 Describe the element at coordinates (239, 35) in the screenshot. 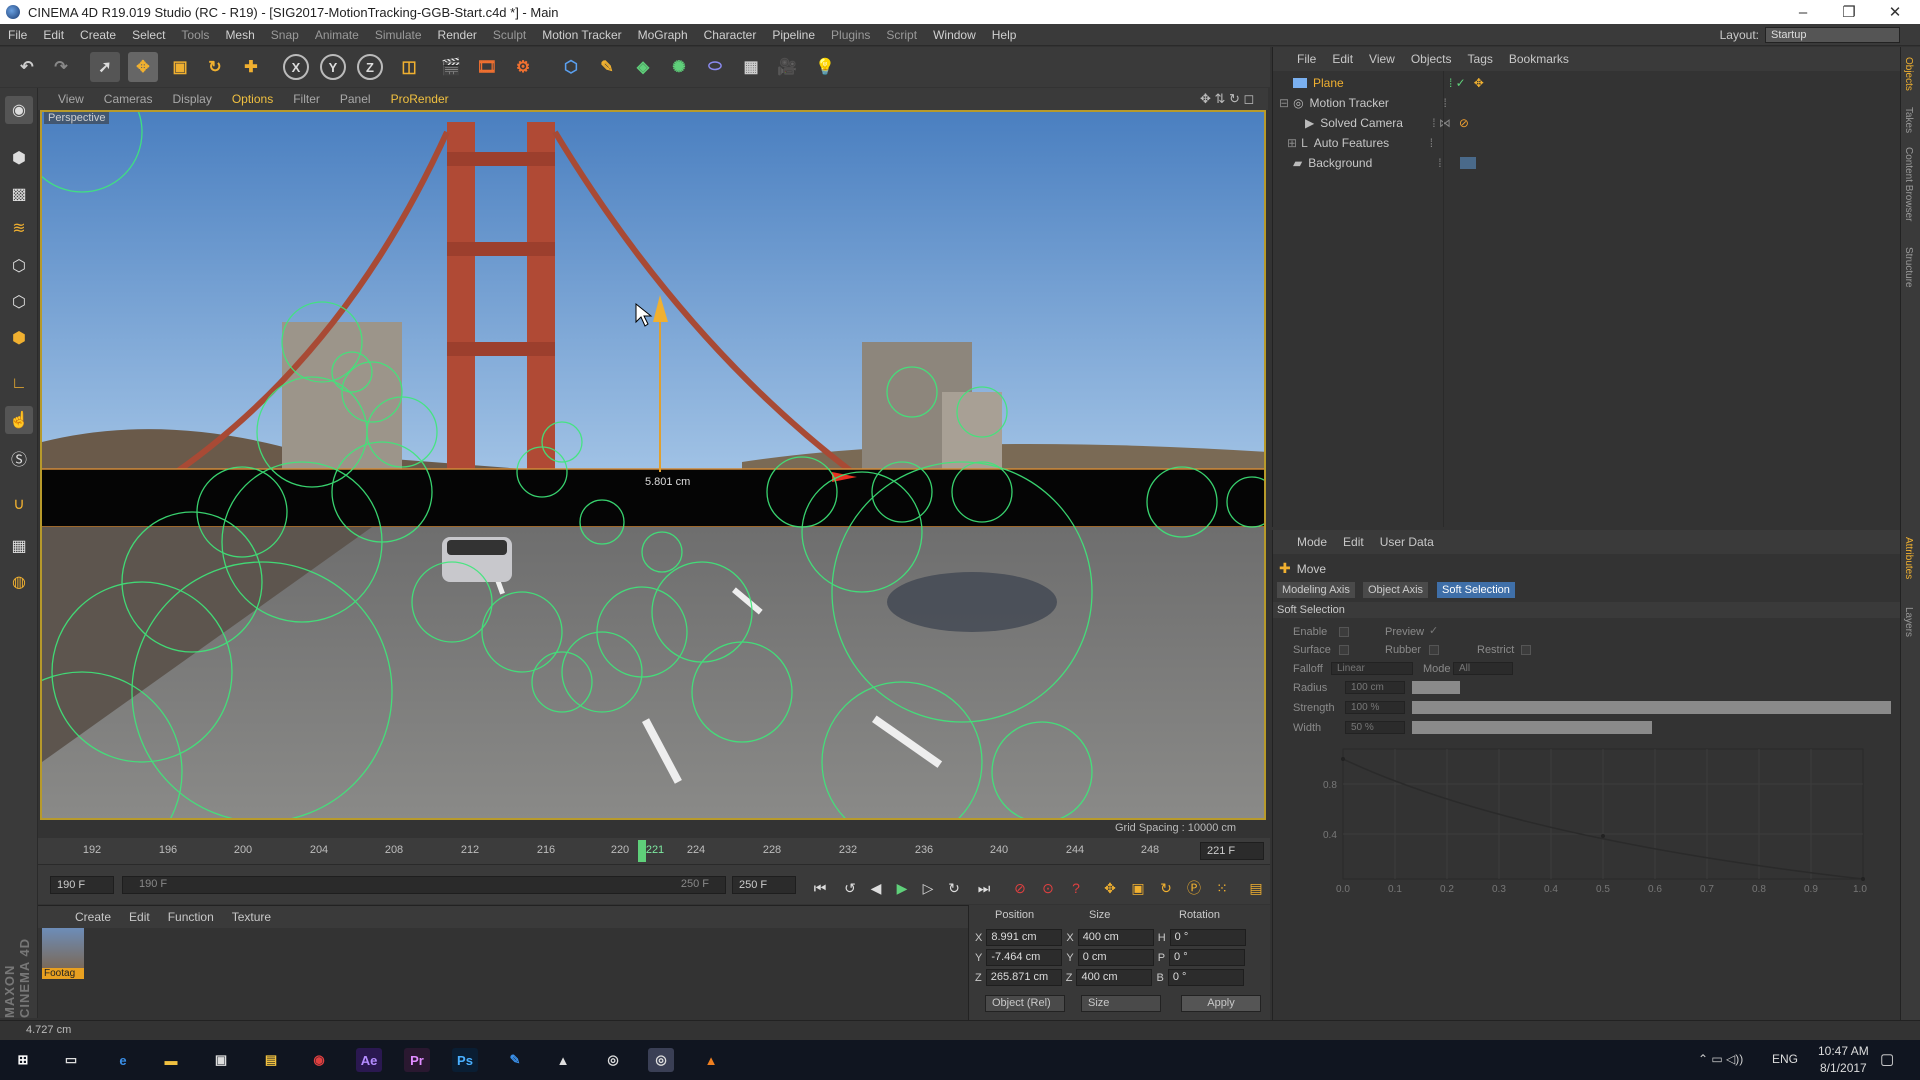

I see `menu-mesh: Mesh` at that location.